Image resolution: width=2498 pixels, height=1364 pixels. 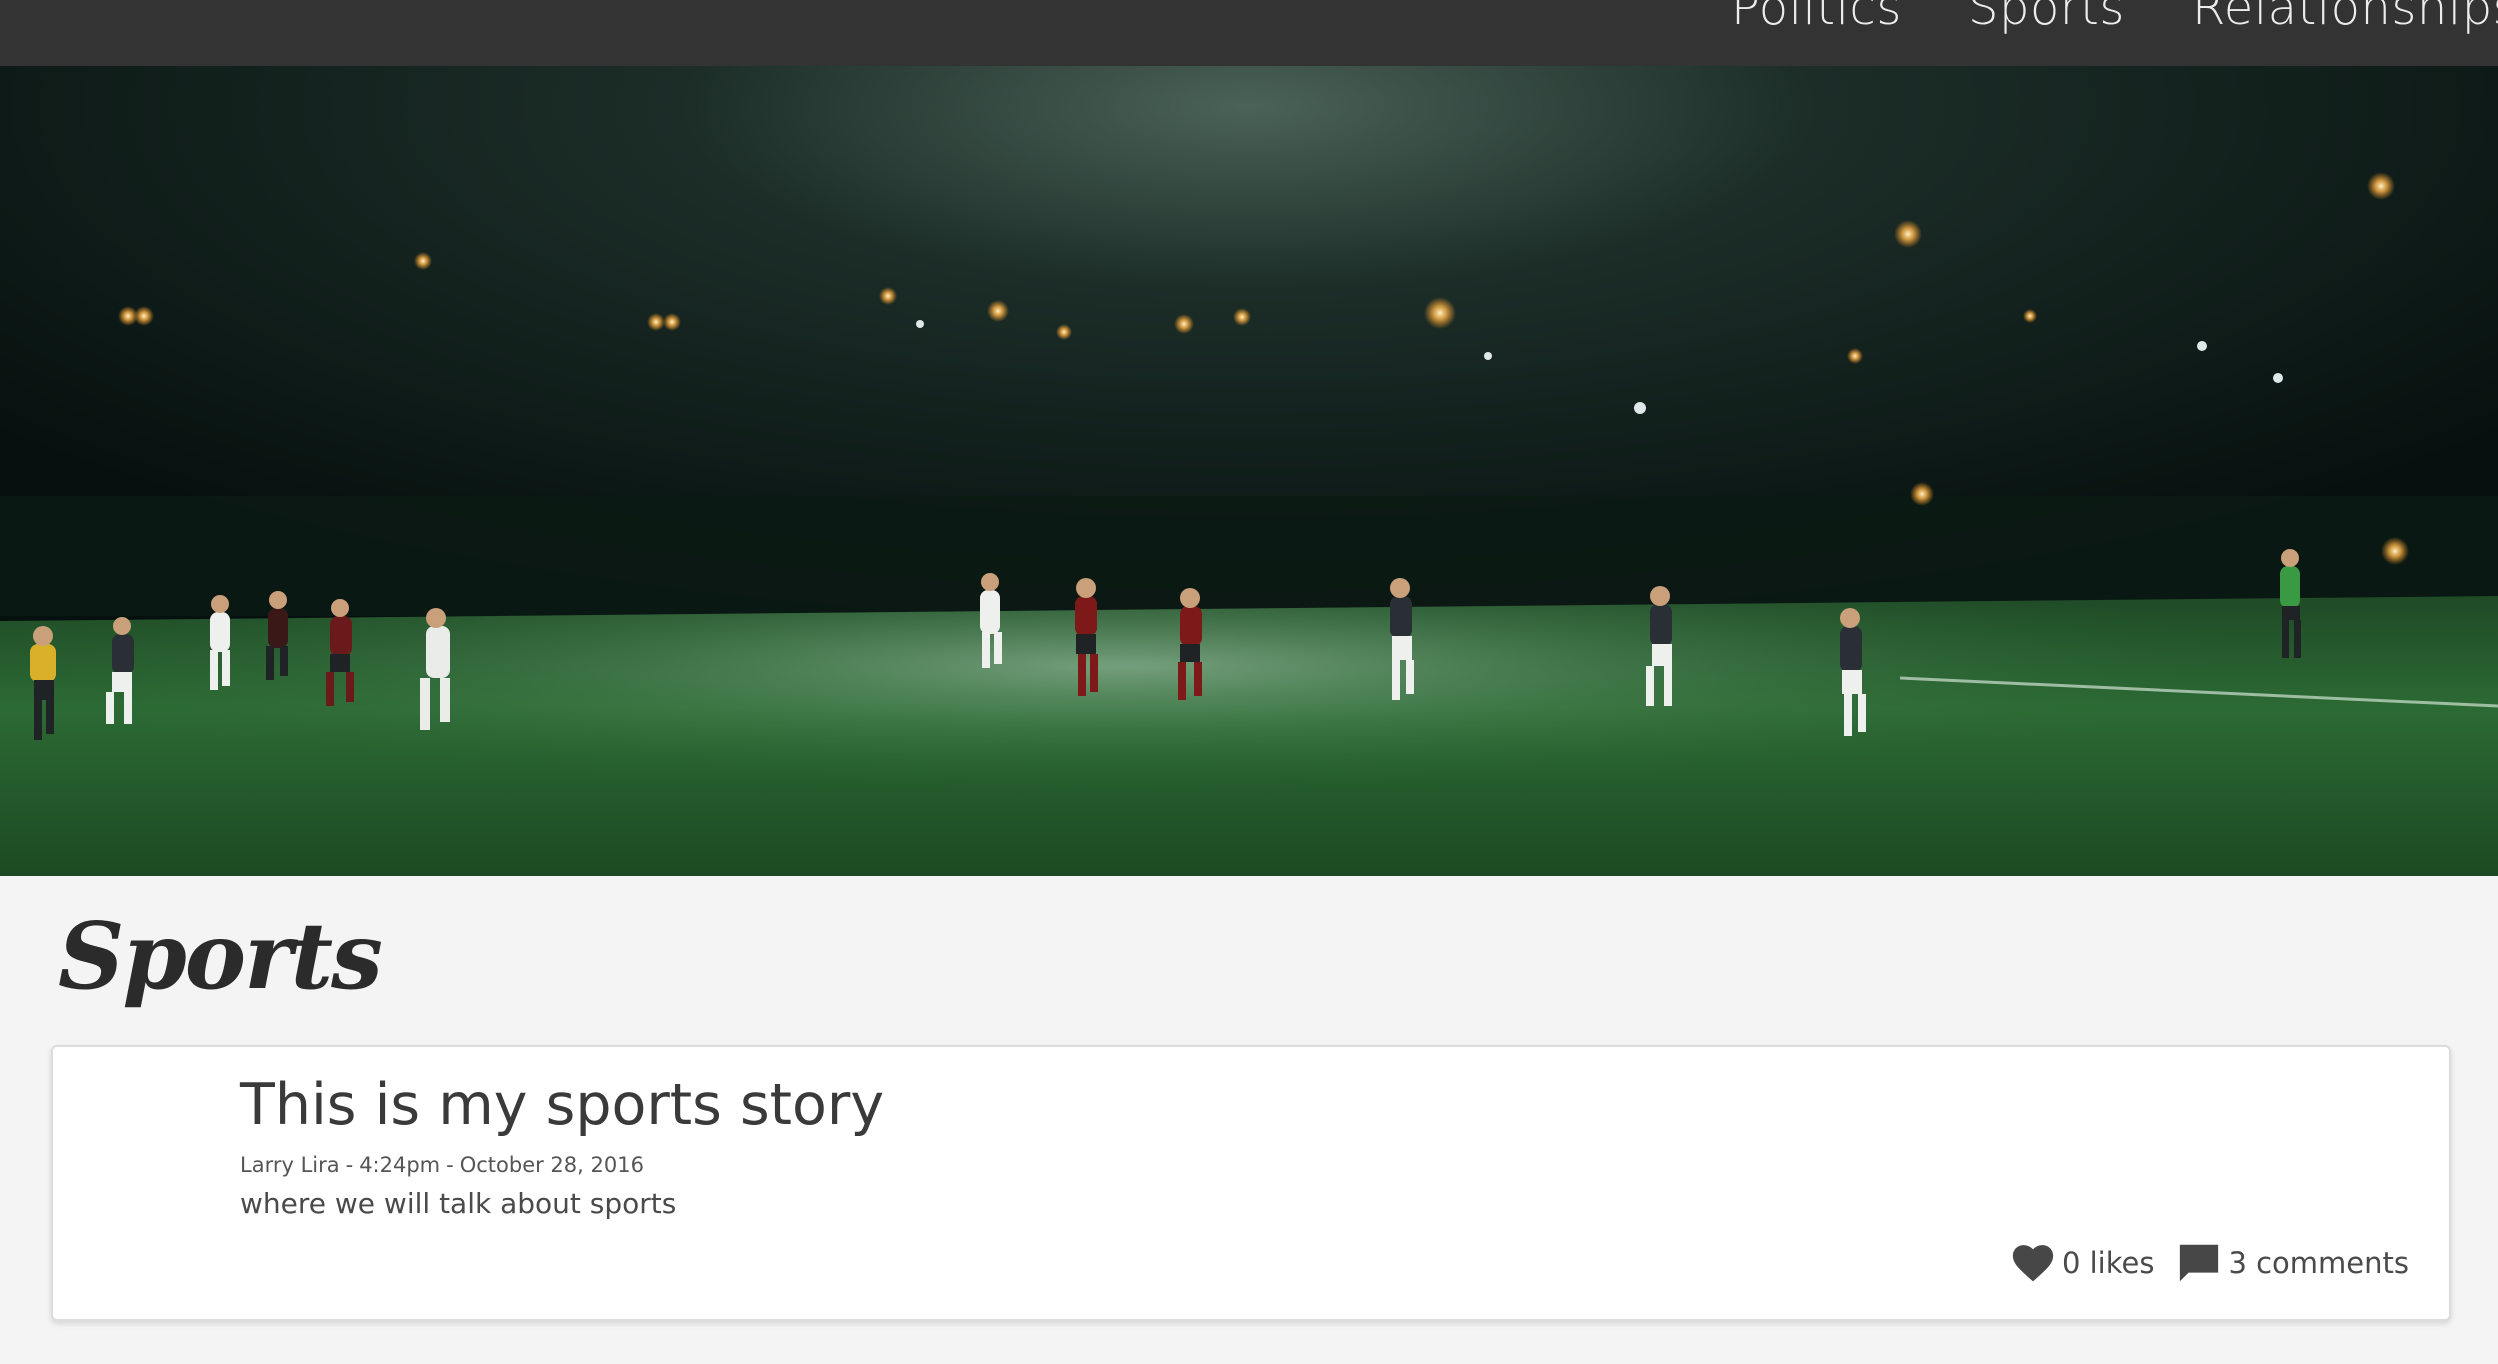 I want to click on section-heading: Sports, so click(x=220, y=956).